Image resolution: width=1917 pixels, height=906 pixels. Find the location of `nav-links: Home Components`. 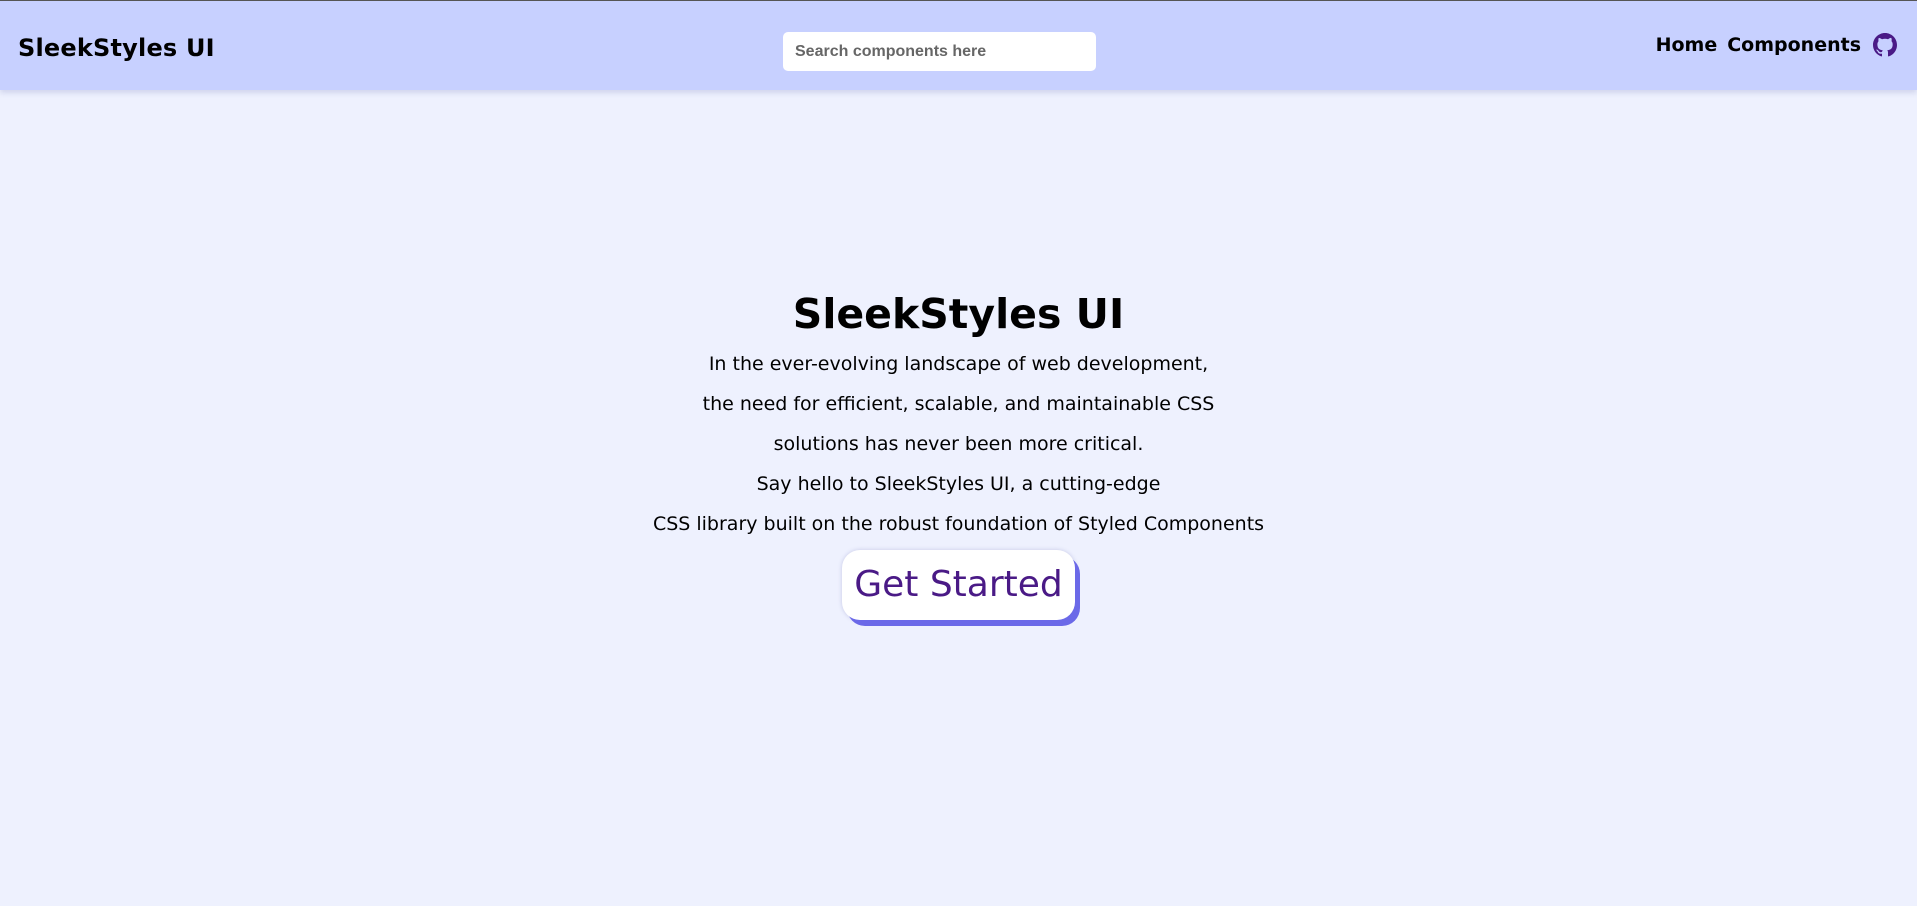

nav-links: Home Components is located at coordinates (1776, 45).